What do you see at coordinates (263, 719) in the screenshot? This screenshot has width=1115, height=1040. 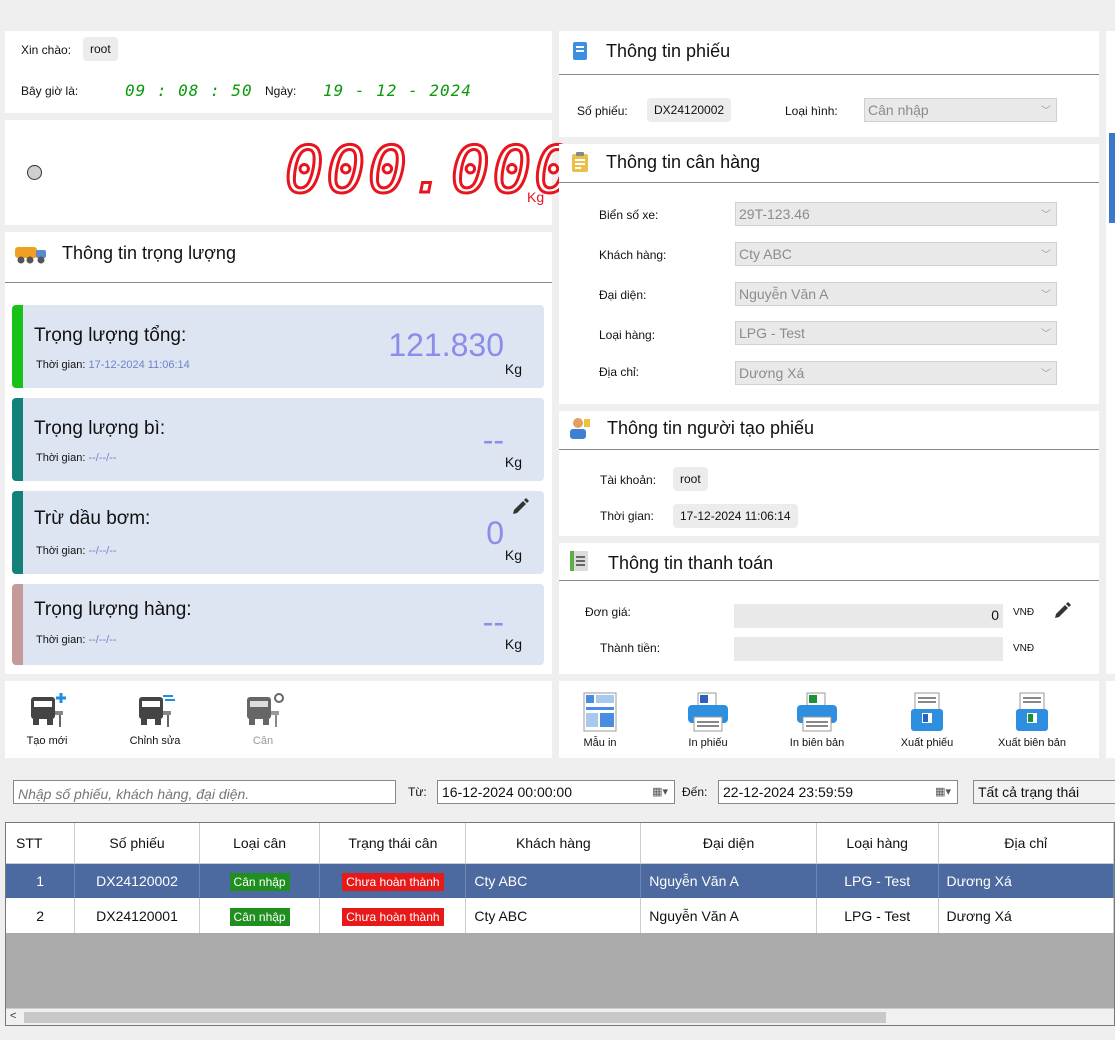 I see `weigh-button: Cân` at bounding box center [263, 719].